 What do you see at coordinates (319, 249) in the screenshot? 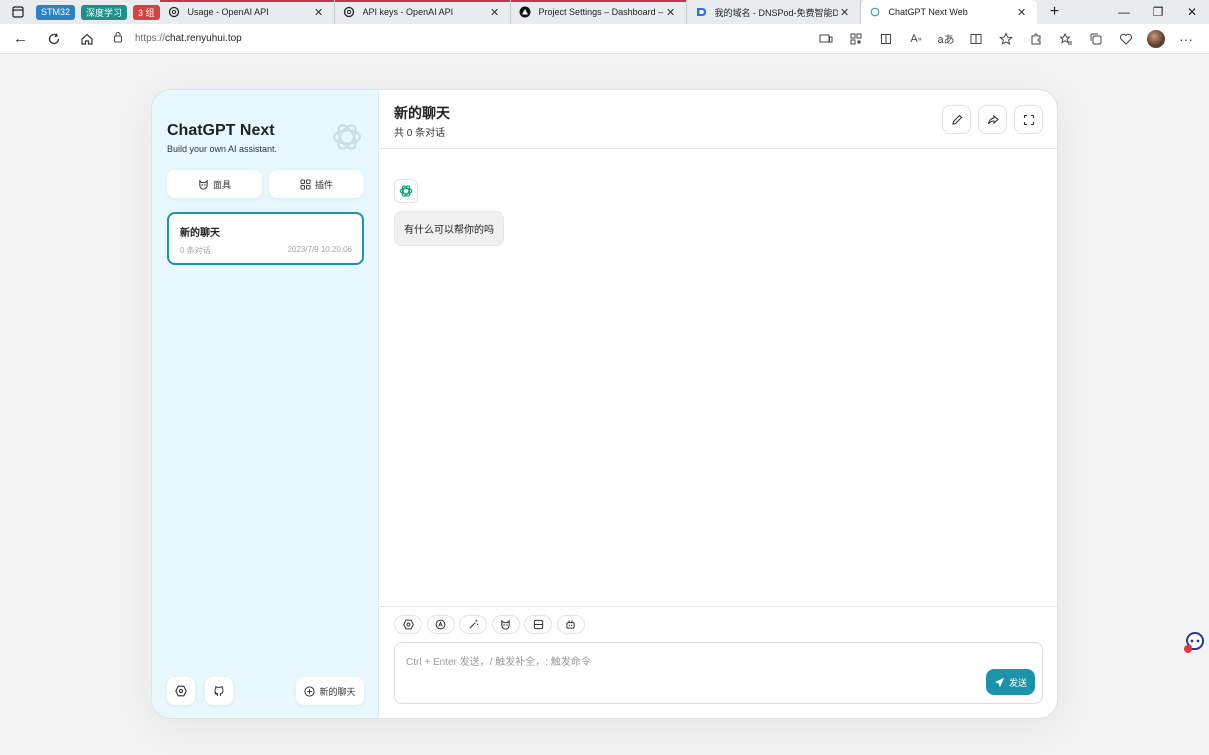
I see `chat-item-date: 2023/7/9 10:20:06` at bounding box center [319, 249].